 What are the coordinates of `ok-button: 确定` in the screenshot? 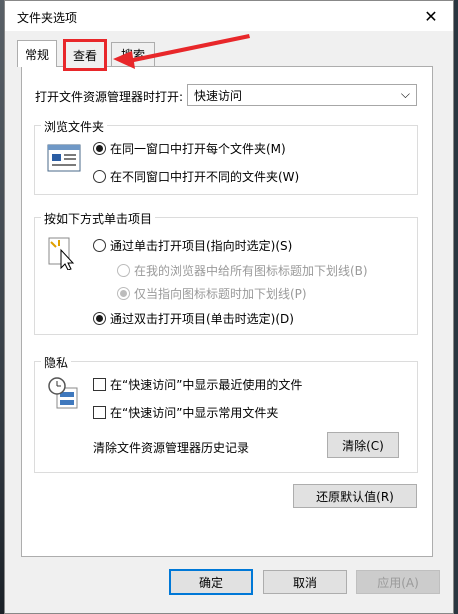 It's located at (211, 582).